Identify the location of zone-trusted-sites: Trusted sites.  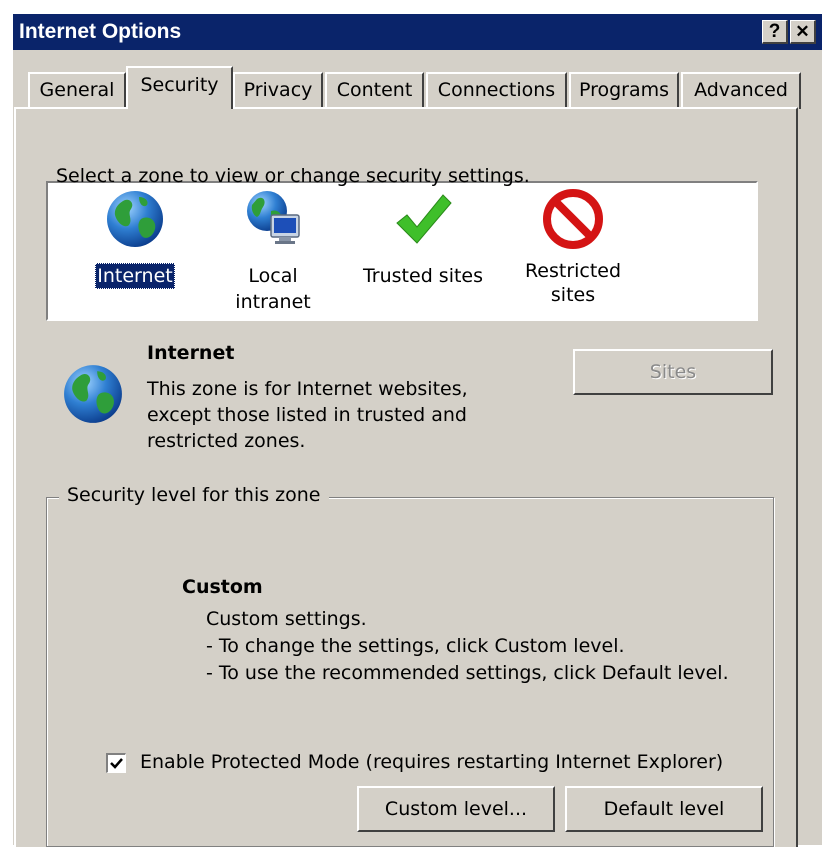
(423, 239).